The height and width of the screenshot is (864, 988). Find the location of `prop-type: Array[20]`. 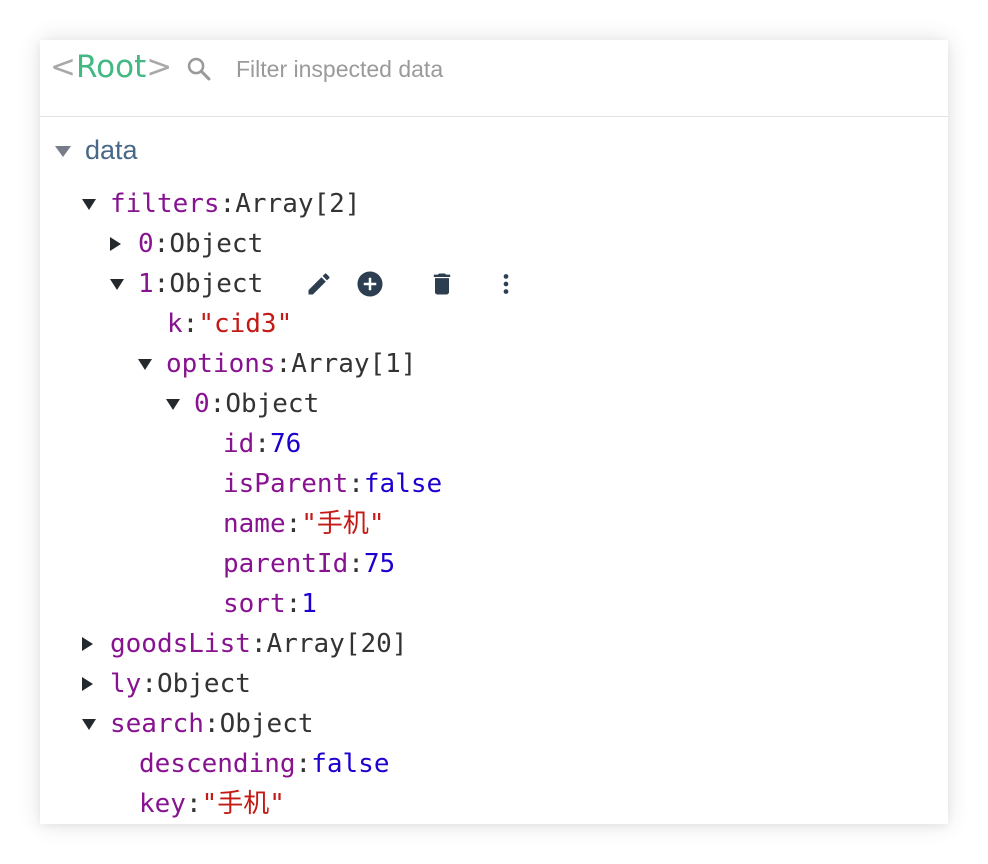

prop-type: Array[20] is located at coordinates (337, 644).